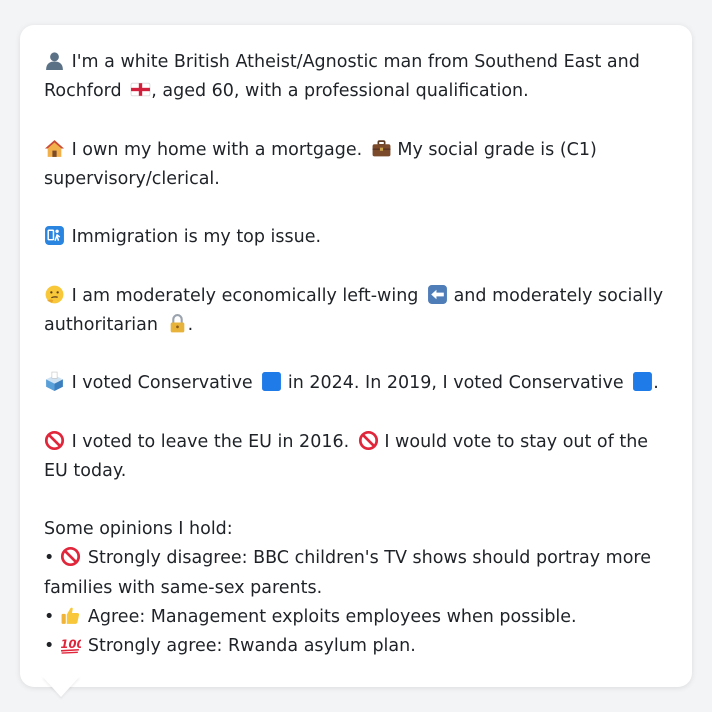 The width and height of the screenshot is (712, 712). What do you see at coordinates (54, 148) in the screenshot?
I see `house-icon` at bounding box center [54, 148].